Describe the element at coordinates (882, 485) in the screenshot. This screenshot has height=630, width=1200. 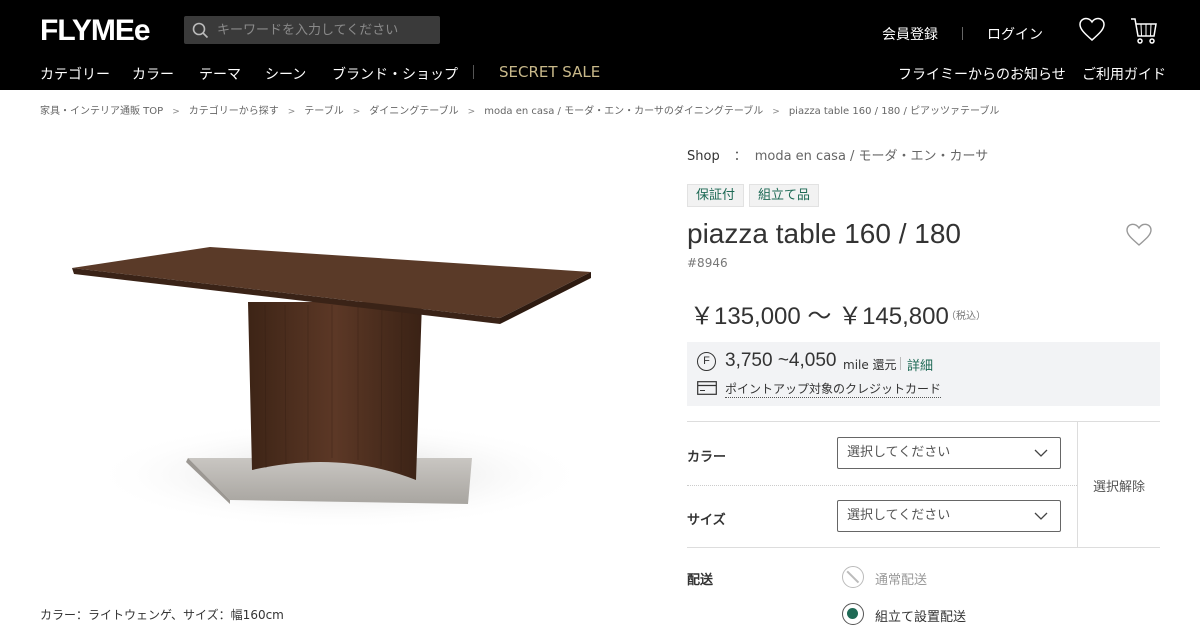
I see `options-divider` at that location.